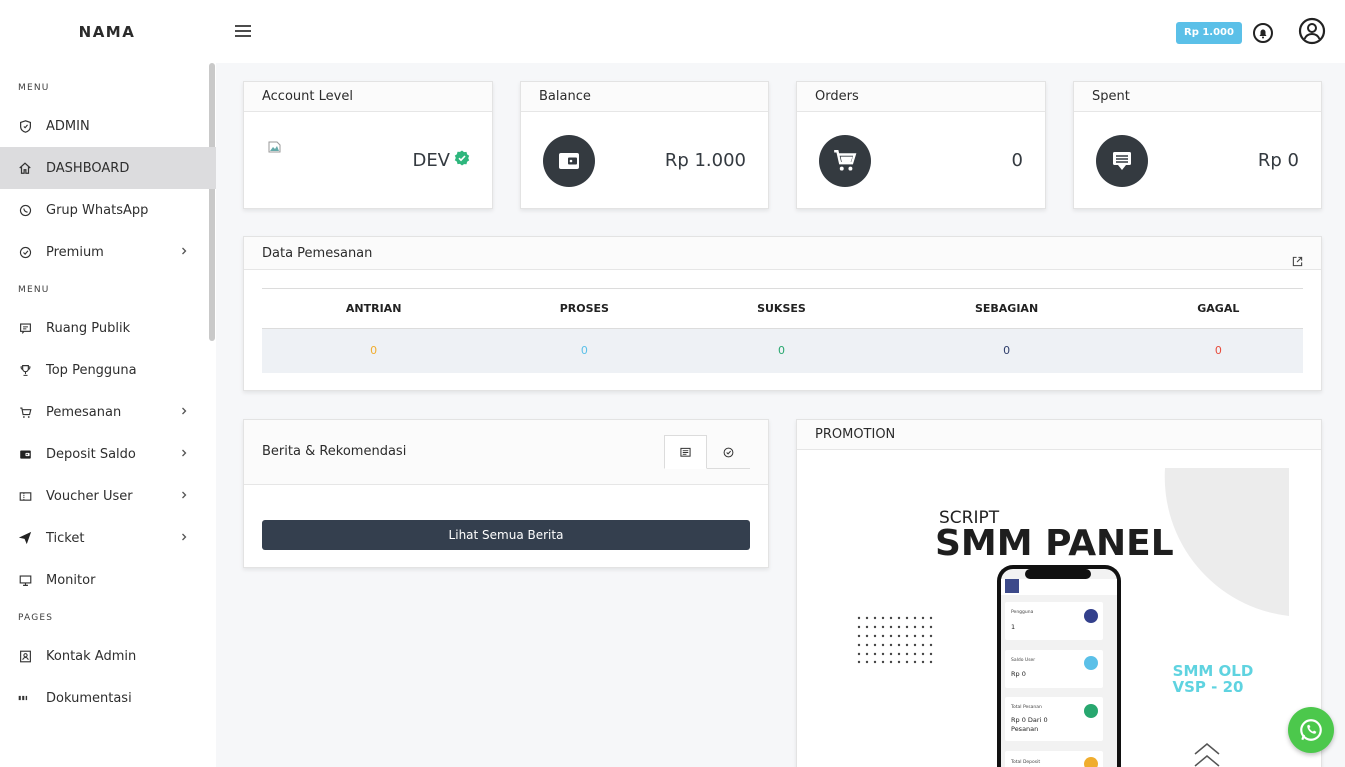 The height and width of the screenshot is (767, 1345). Describe the element at coordinates (1209, 33) in the screenshot. I see `balance-badge: Rp 1.000` at that location.